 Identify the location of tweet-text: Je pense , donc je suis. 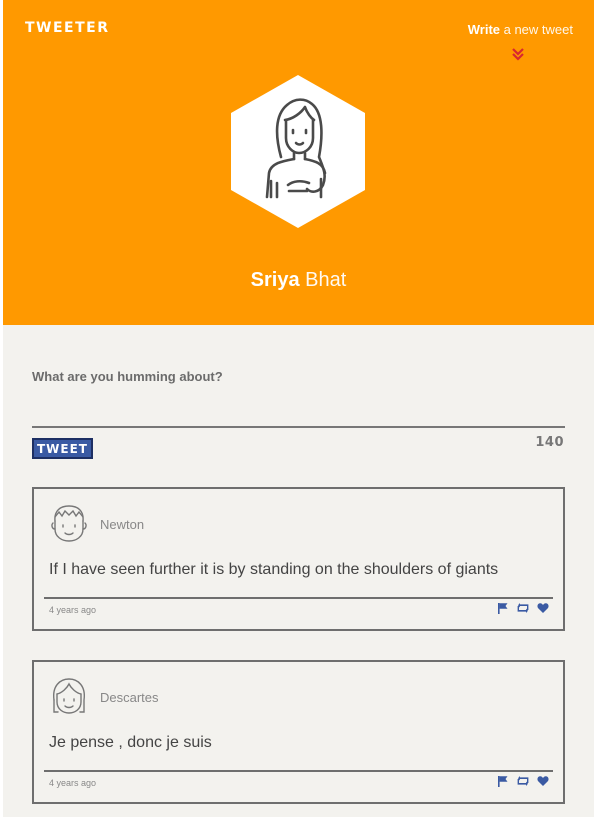
(130, 742).